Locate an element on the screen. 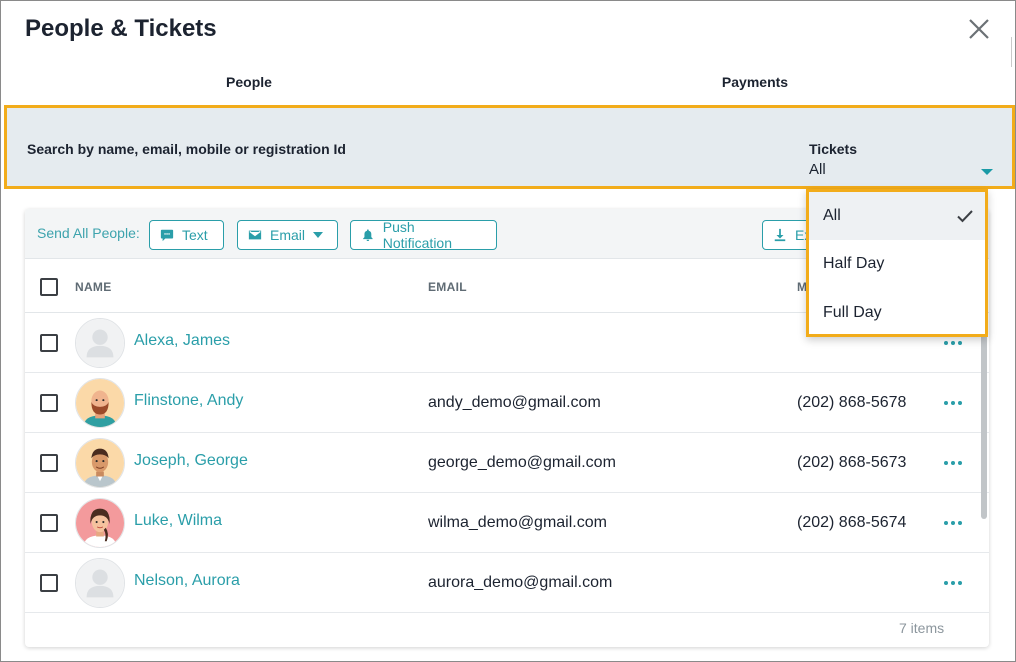 The width and height of the screenshot is (1016, 662). email-button: Email is located at coordinates (287, 235).